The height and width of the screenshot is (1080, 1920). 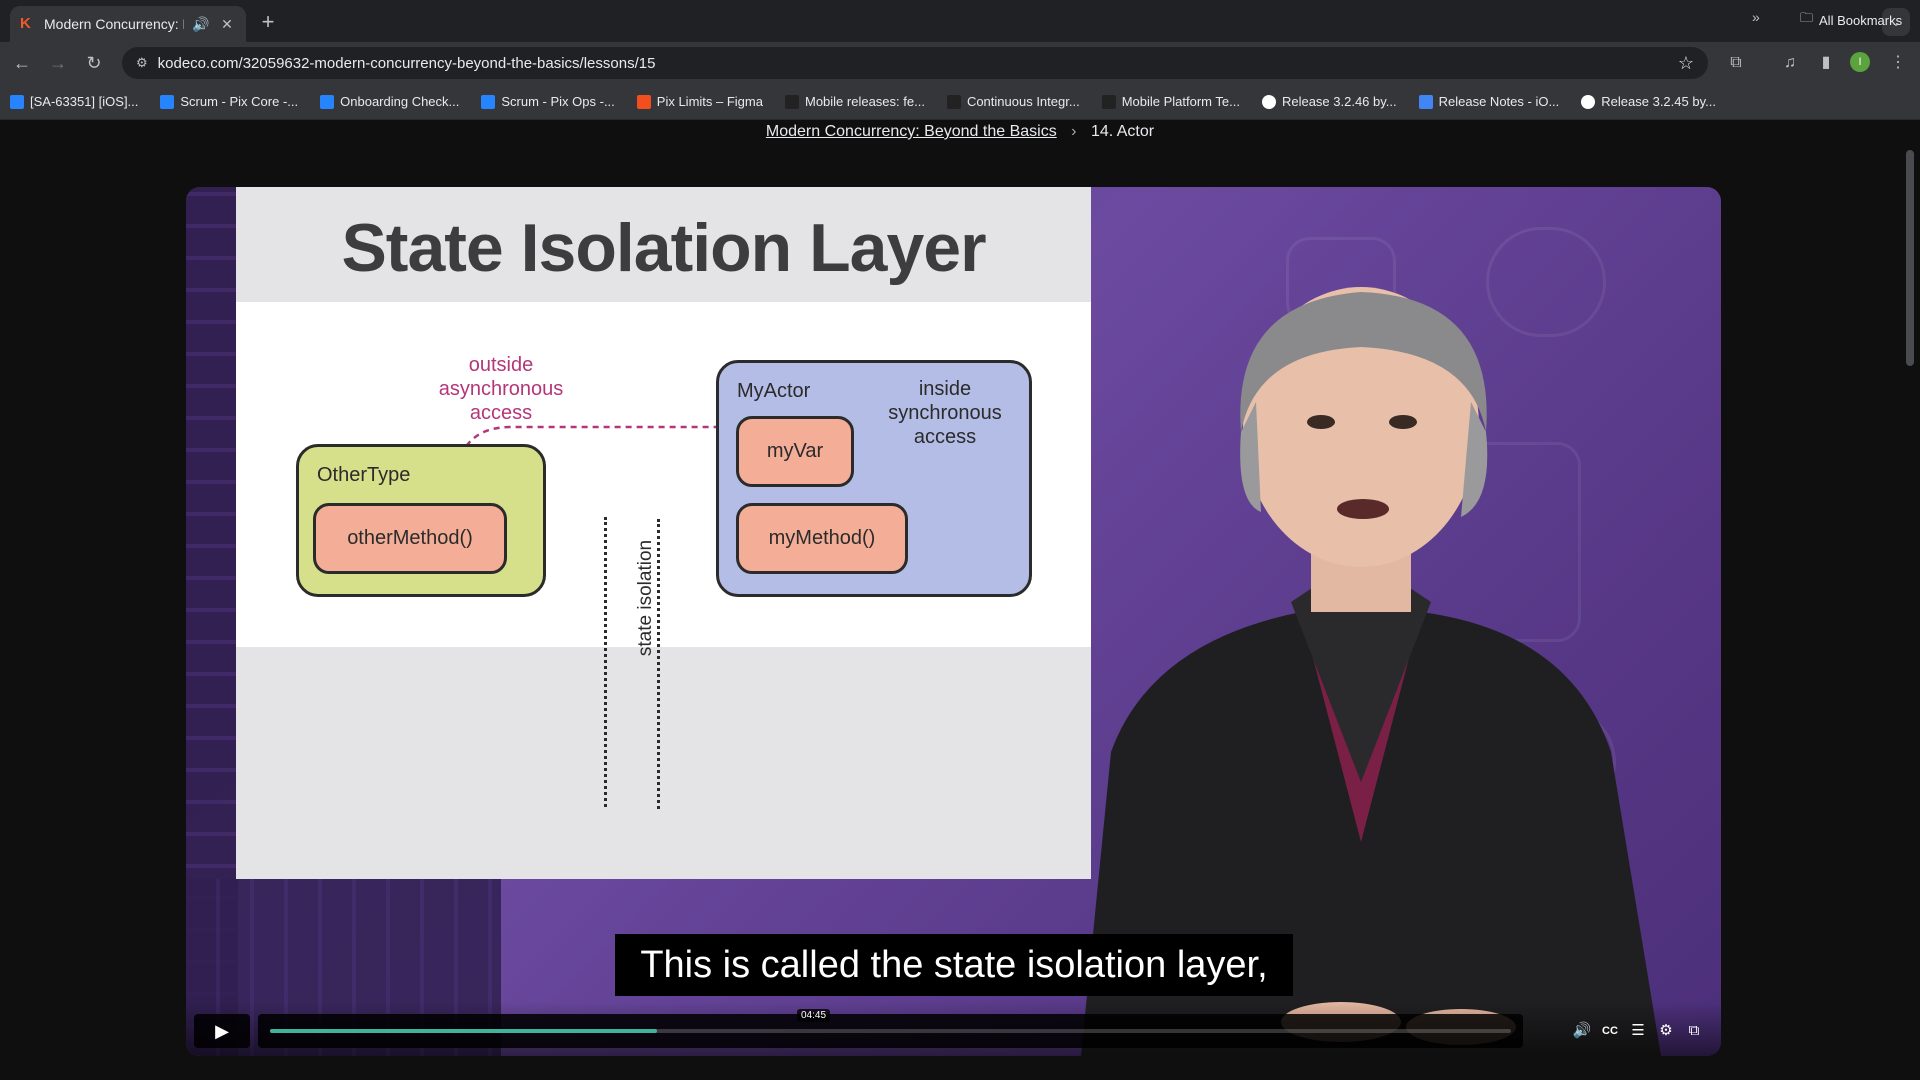 I want to click on bookmarks-overflow-icon: », so click(x=1756, y=17).